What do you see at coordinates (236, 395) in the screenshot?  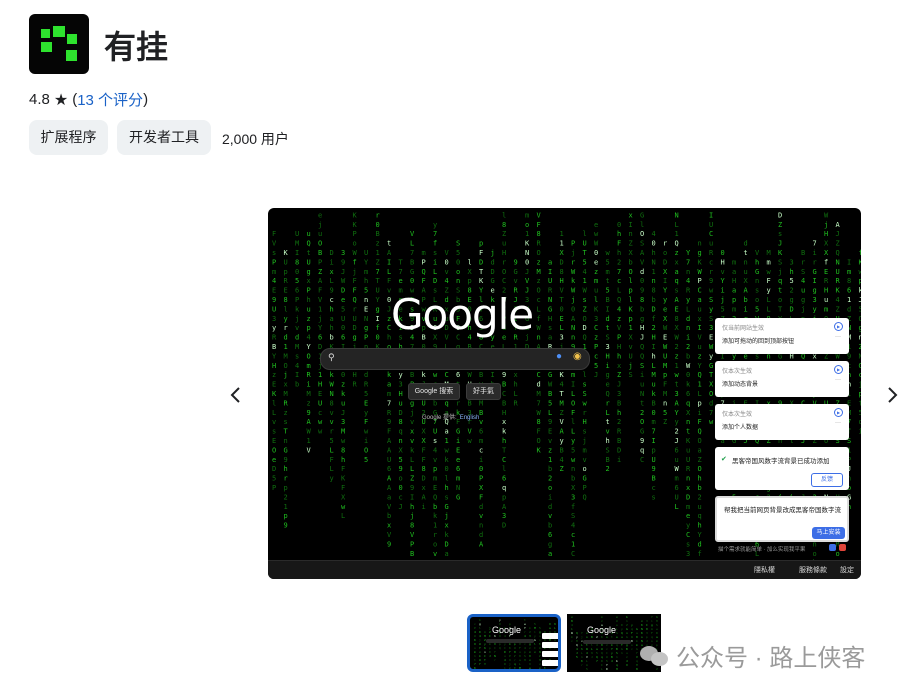 I see `carousel-prev-icon` at bounding box center [236, 395].